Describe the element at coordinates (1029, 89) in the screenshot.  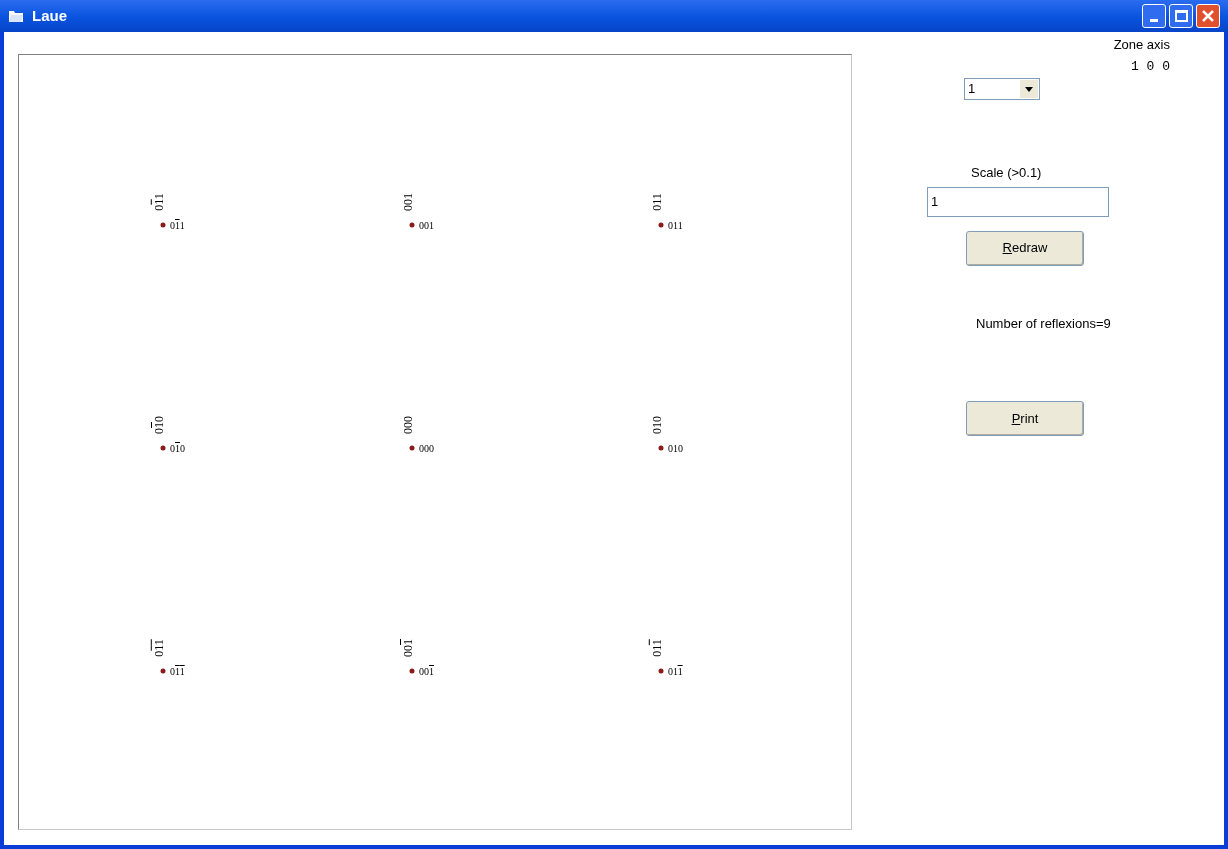
I see `caret-icon` at that location.